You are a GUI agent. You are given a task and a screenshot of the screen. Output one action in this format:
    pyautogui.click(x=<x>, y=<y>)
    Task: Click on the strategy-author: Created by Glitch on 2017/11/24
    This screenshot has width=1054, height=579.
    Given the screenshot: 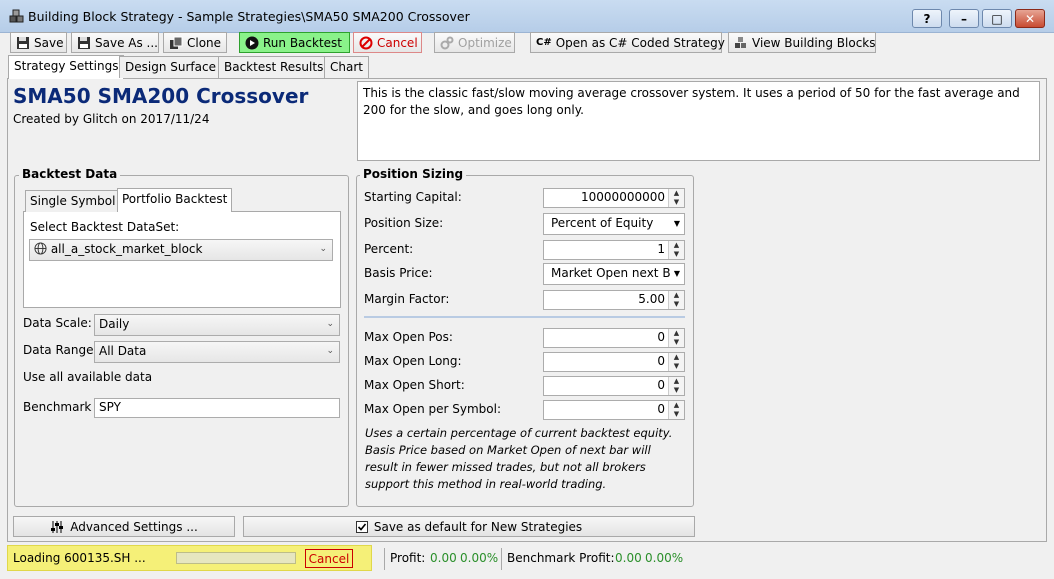 What is the action you would take?
    pyautogui.click(x=111, y=119)
    